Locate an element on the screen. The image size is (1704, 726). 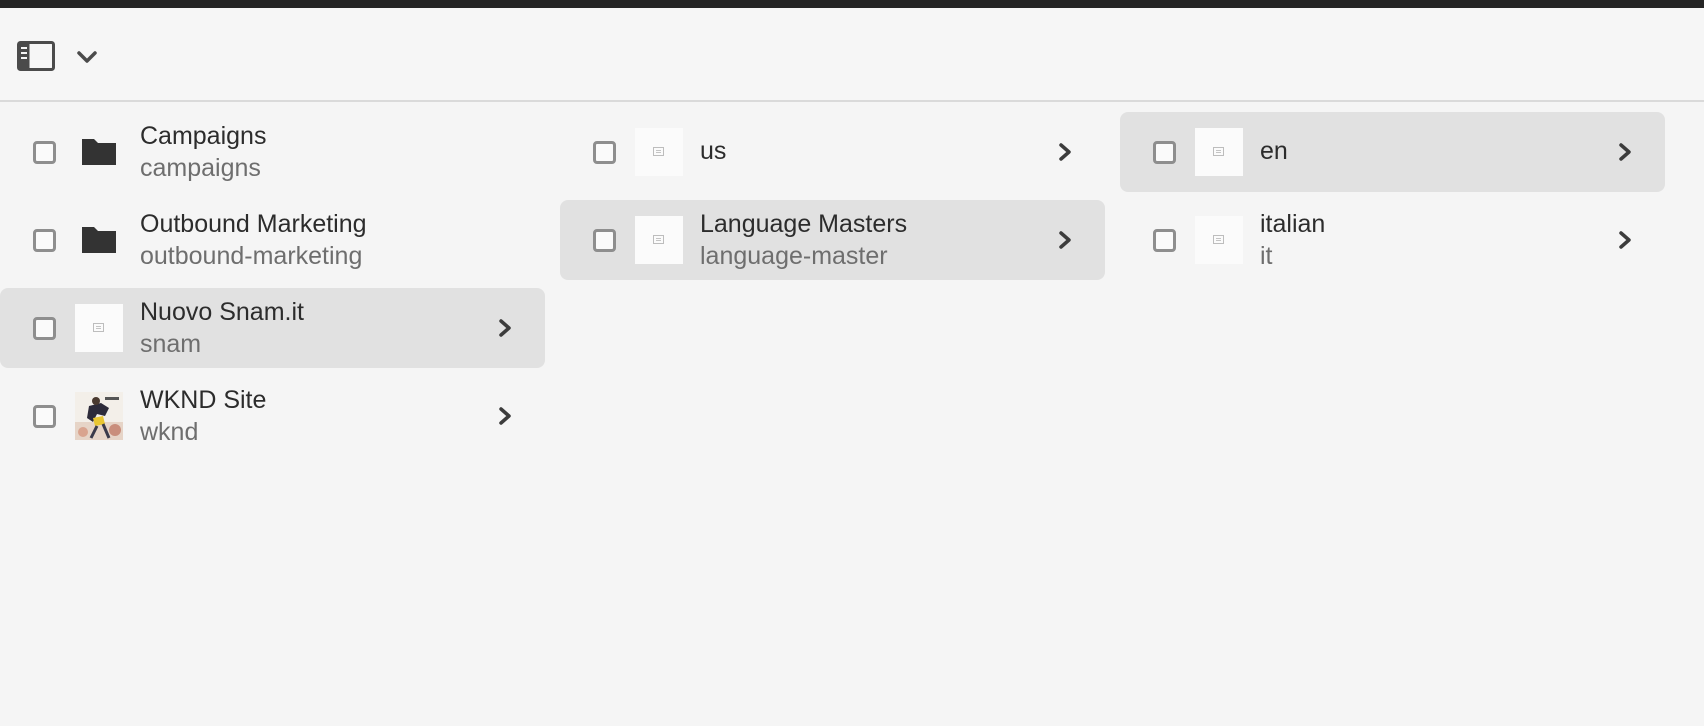
list-item-language-masters: Language Masters language-master is located at coordinates (832, 240).